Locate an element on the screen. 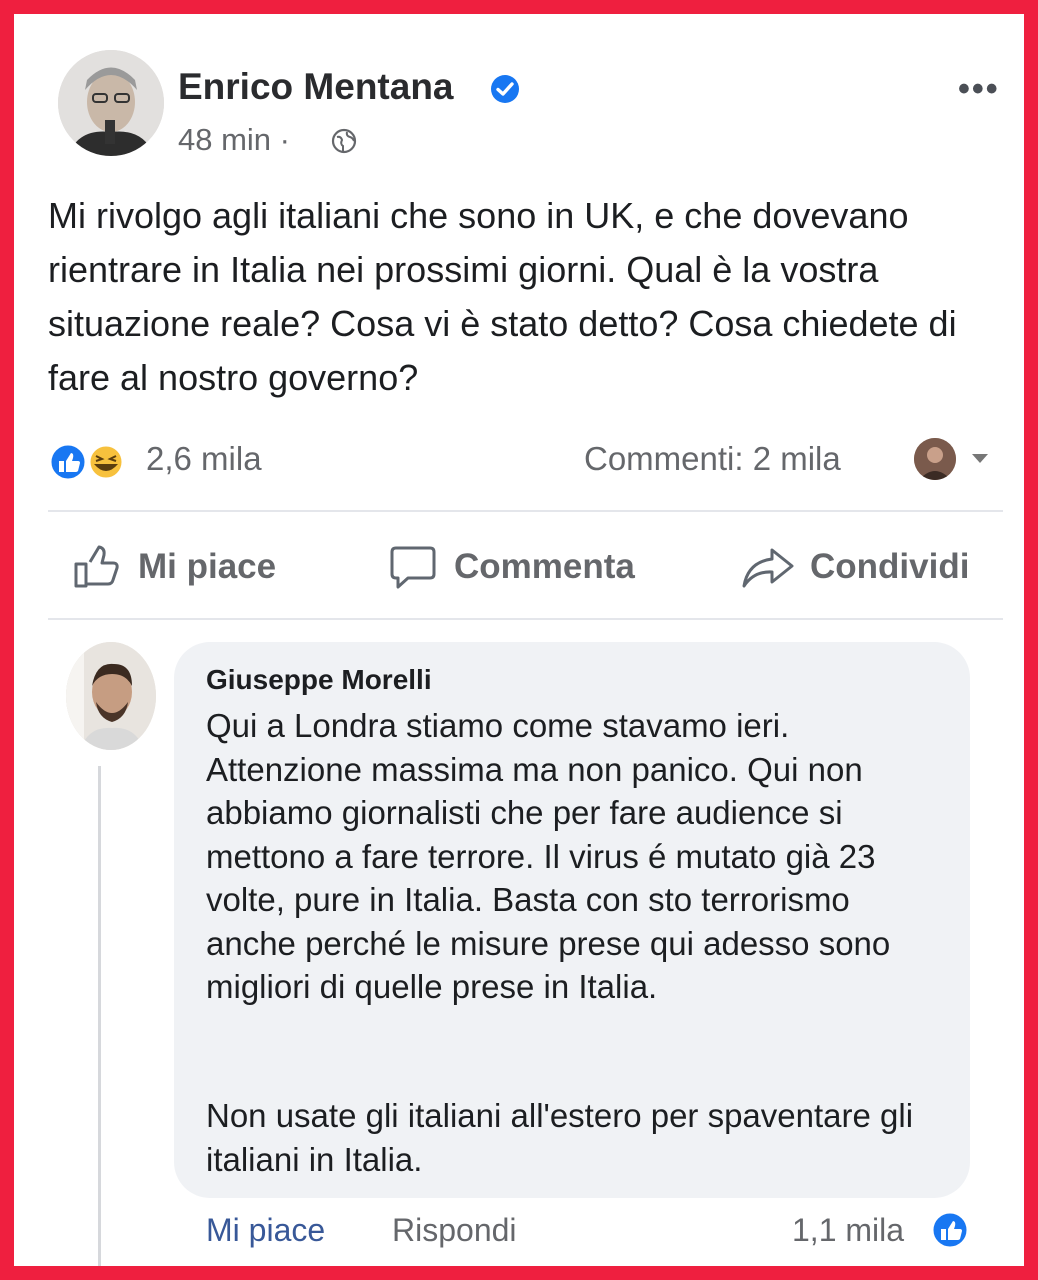 This screenshot has height=1280, width=1038. commenter-mini-avatar is located at coordinates (935, 459).